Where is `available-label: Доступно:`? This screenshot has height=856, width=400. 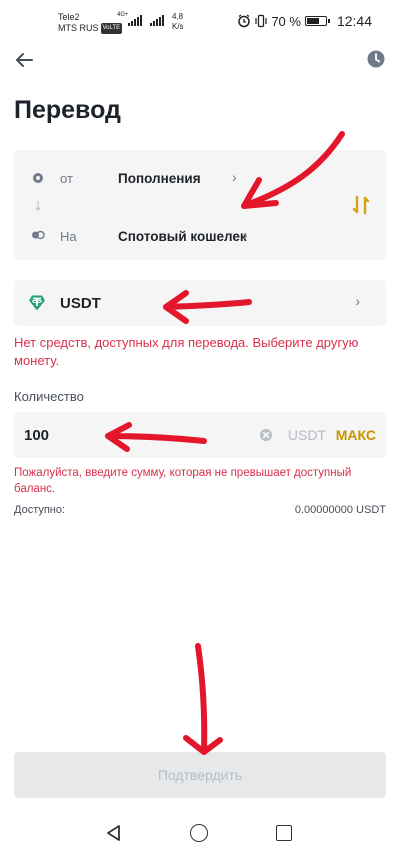
available-label: Доступно: is located at coordinates (40, 510).